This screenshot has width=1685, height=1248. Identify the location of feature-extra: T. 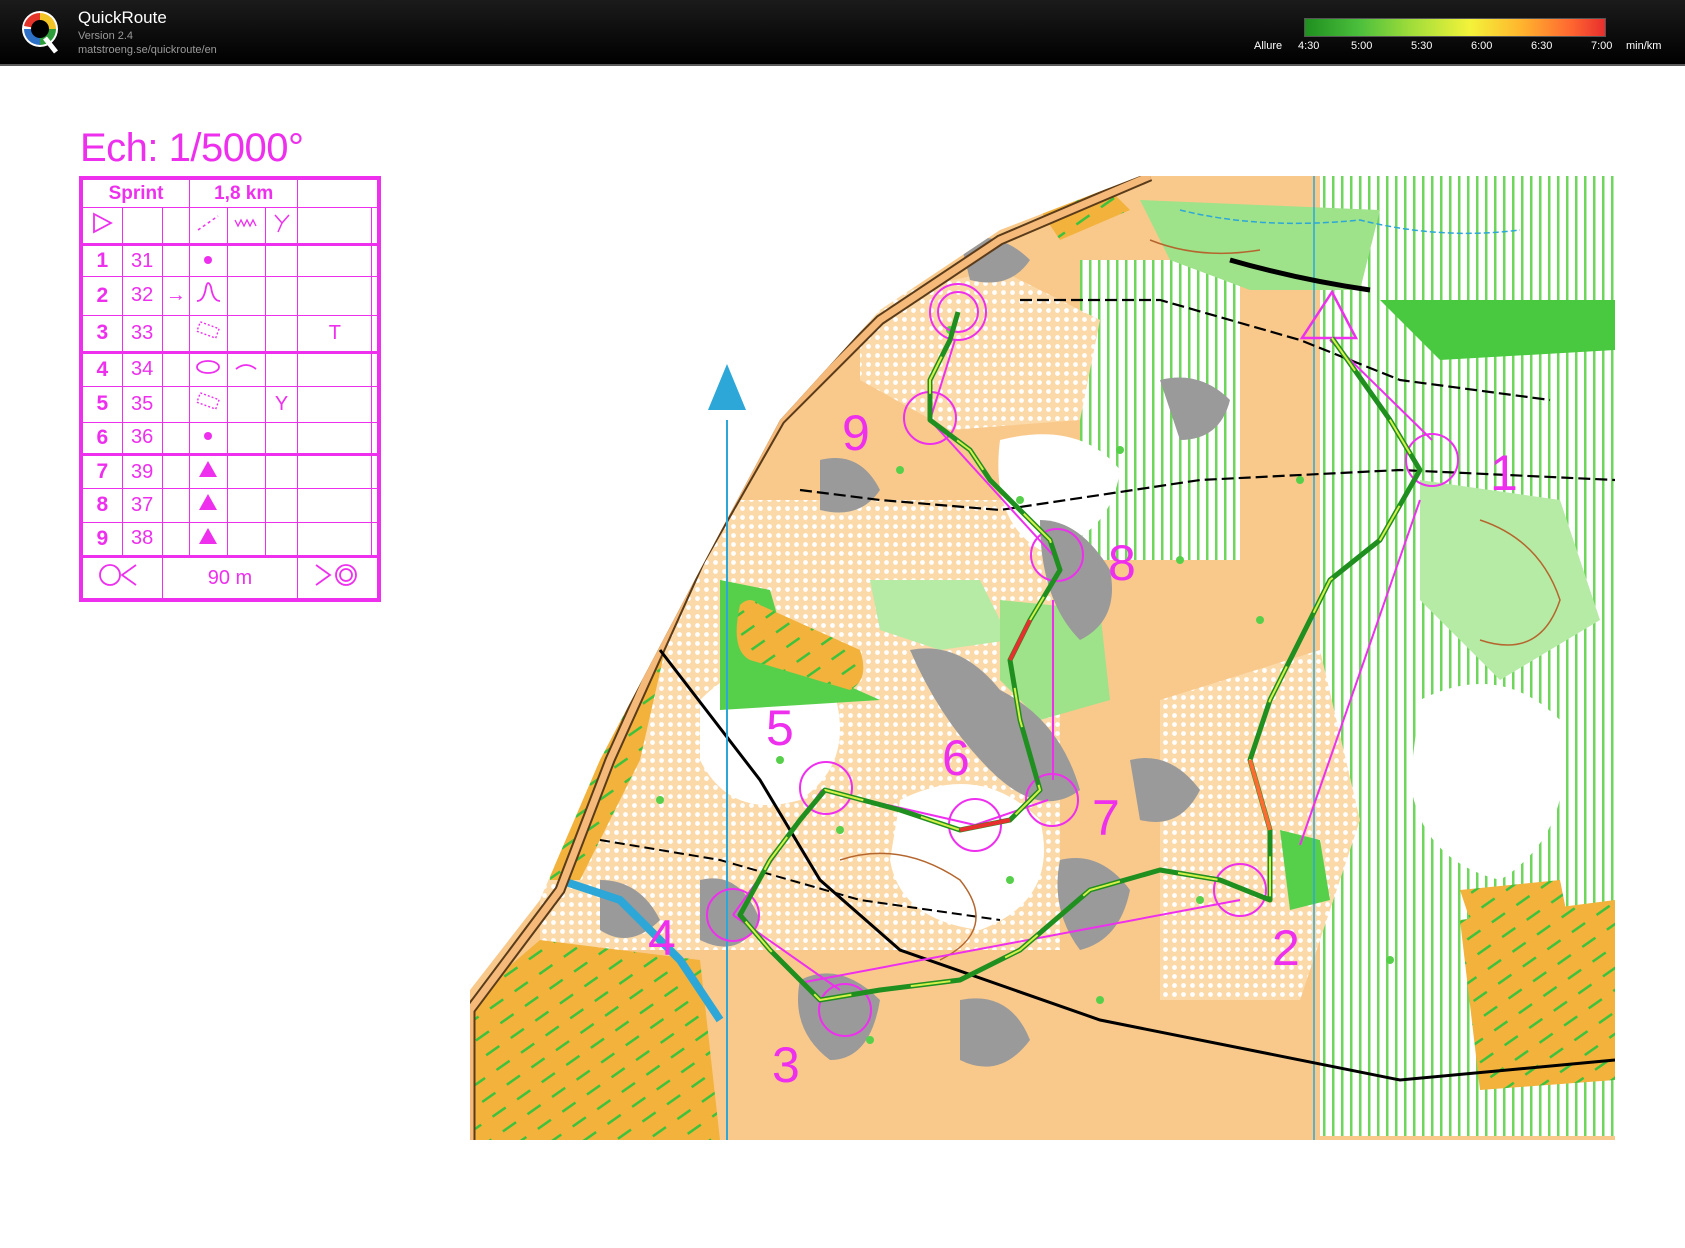
(335, 333).